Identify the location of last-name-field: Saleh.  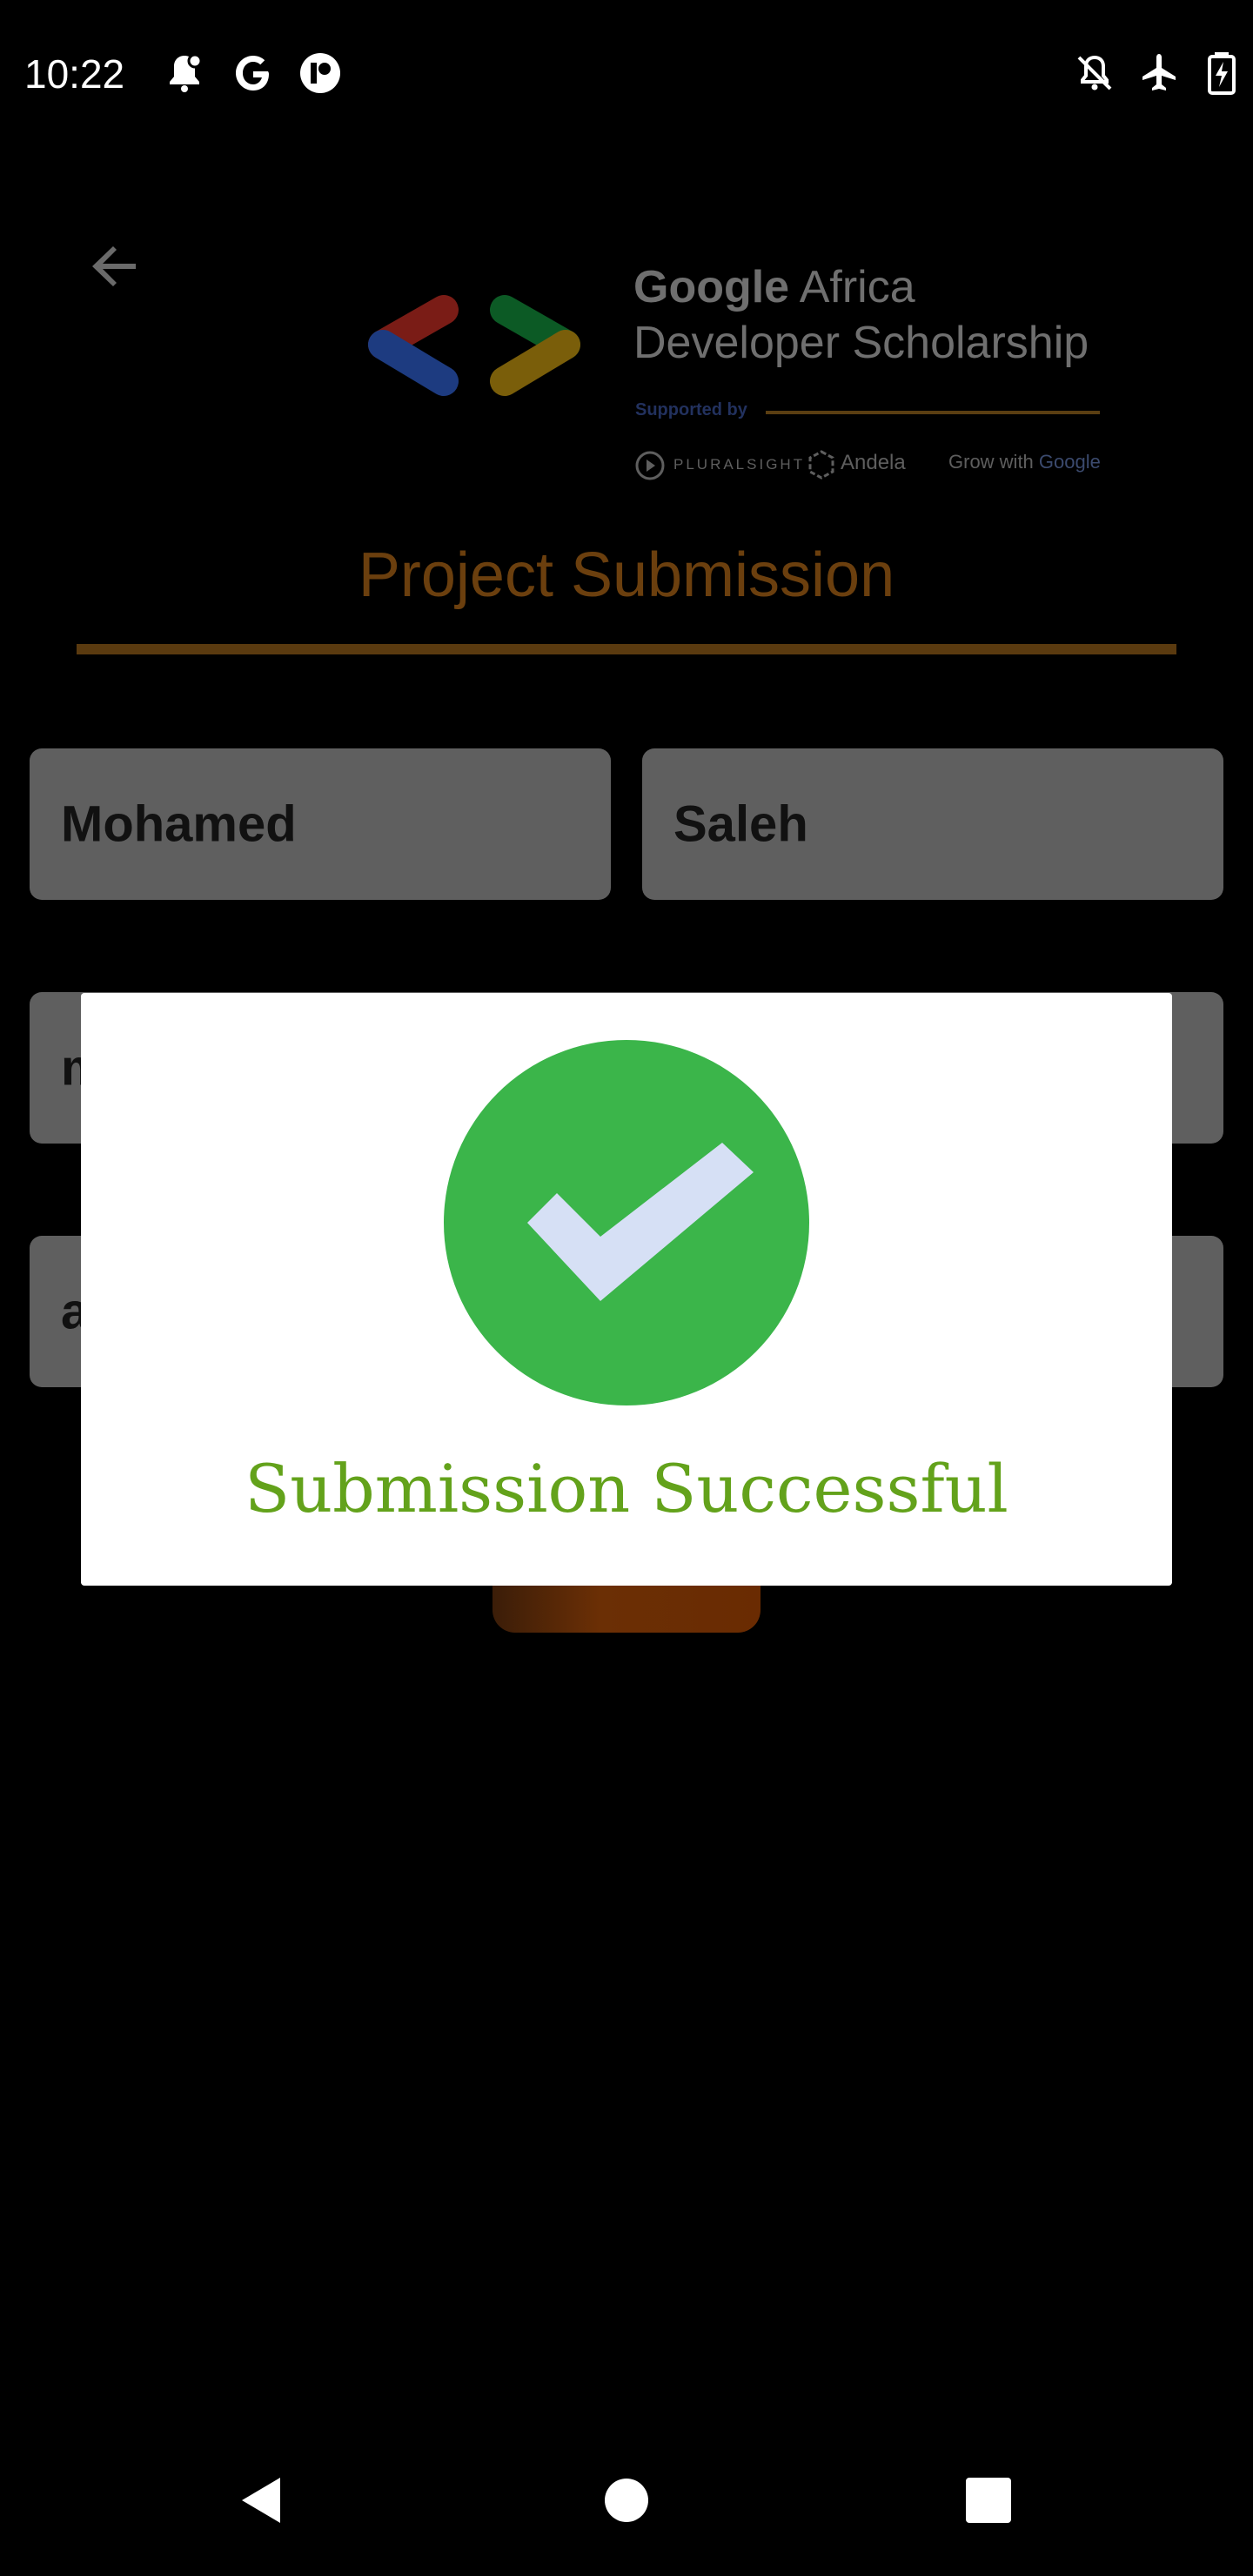
(933, 824).